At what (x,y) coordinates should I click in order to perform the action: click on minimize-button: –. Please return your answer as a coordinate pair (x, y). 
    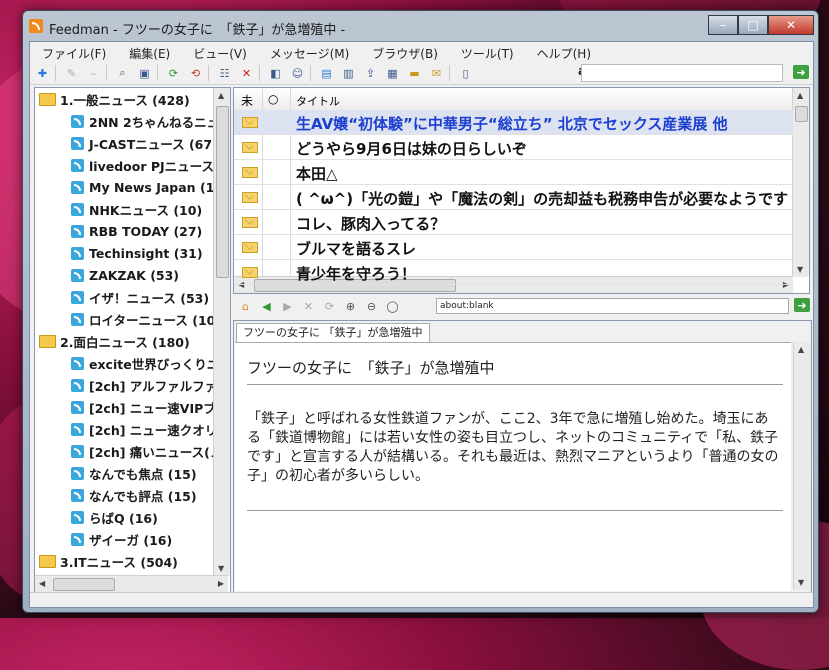
    Looking at the image, I should click on (723, 25).